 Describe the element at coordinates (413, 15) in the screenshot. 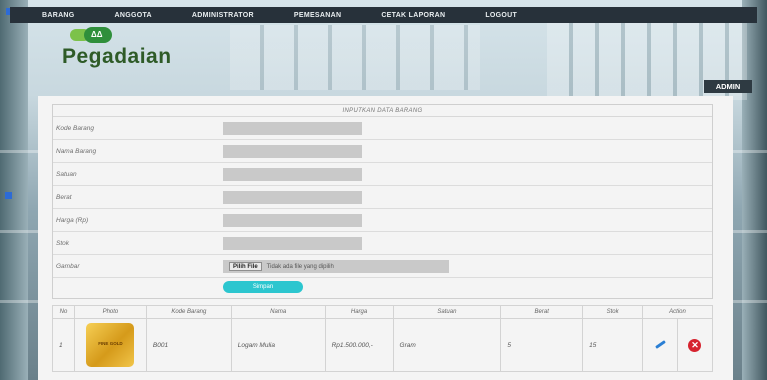

I see `nav-item-cetak-laporan: CETAK LAPORAN` at that location.